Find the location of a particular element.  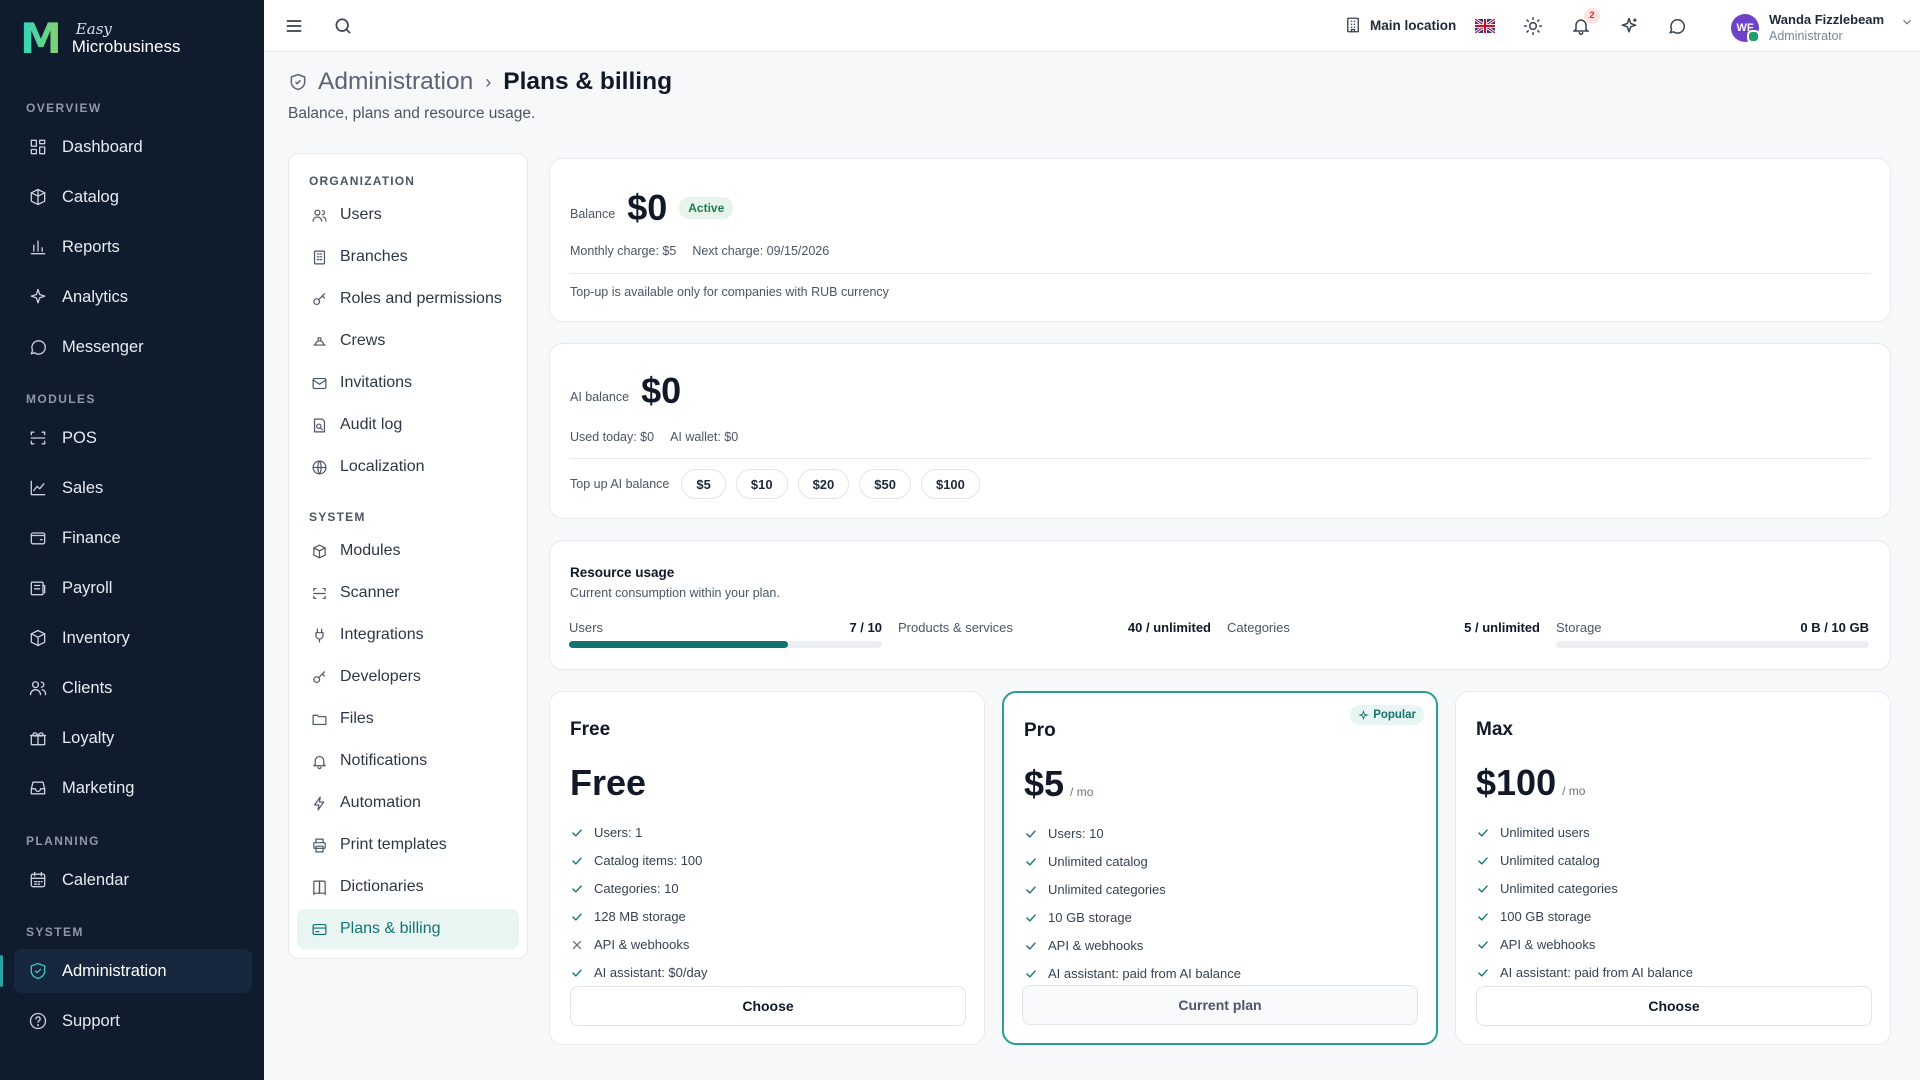

plan-price-unit: / mo is located at coordinates (1082, 792).